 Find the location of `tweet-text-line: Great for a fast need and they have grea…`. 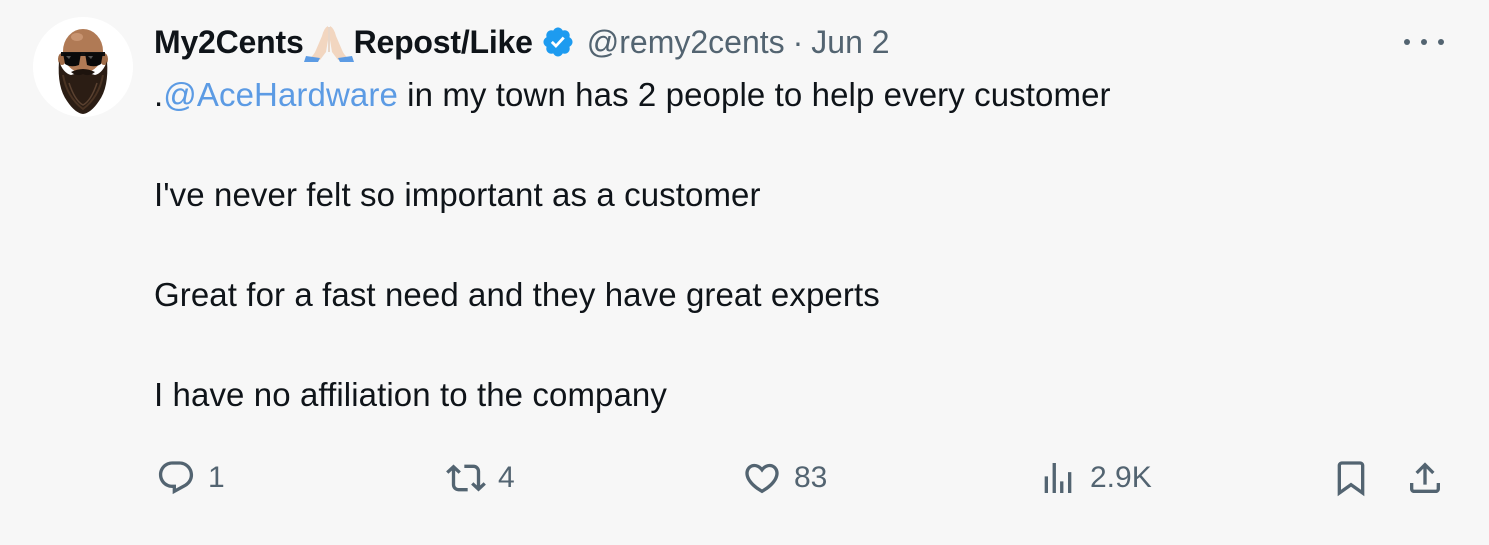

tweet-text-line: Great for a fast need and they have grea… is located at coordinates (517, 294).